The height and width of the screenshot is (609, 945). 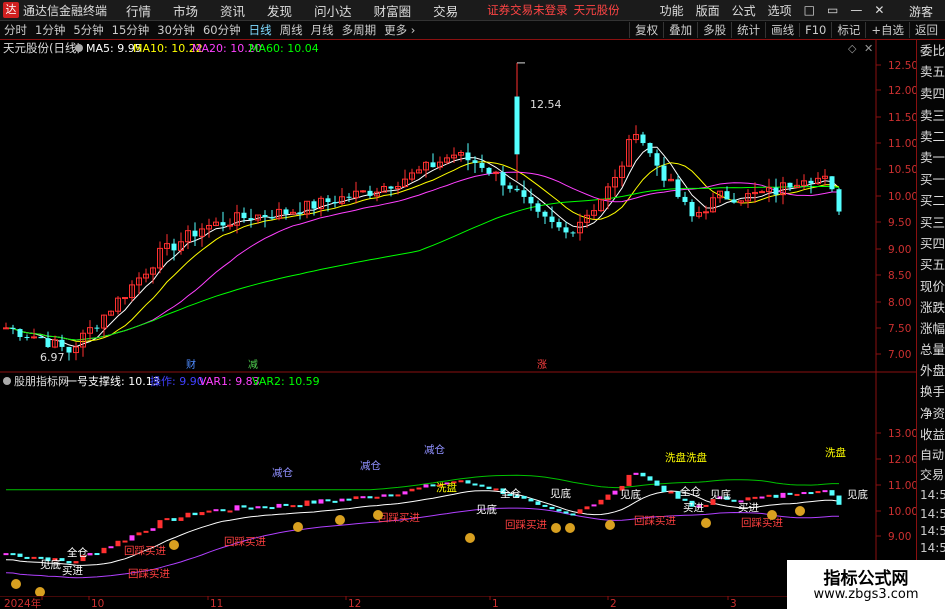 What do you see at coordinates (931, 455) in the screenshot?
I see `quote-panel-item: 自动` at bounding box center [931, 455].